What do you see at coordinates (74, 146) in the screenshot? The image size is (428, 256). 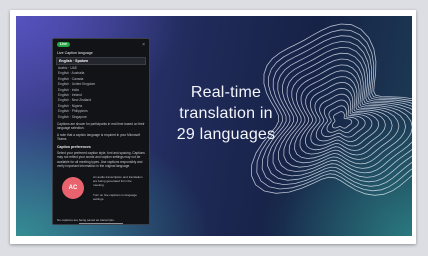 I see `section-heading: Caption preferences` at bounding box center [74, 146].